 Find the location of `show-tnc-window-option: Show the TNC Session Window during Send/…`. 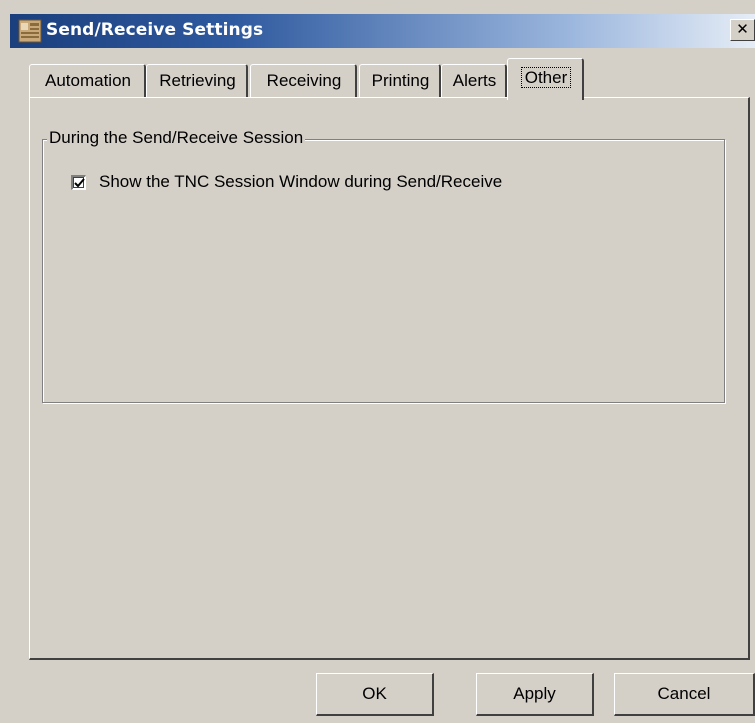

show-tnc-window-option: Show the TNC Session Window during Send/… is located at coordinates (286, 182).